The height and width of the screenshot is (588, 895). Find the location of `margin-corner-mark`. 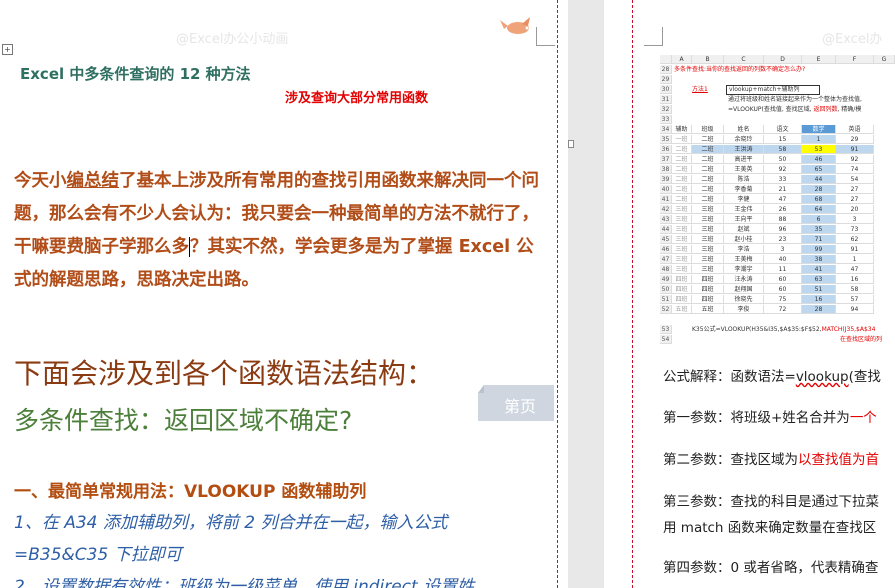

margin-corner-mark is located at coordinates (653, 36).